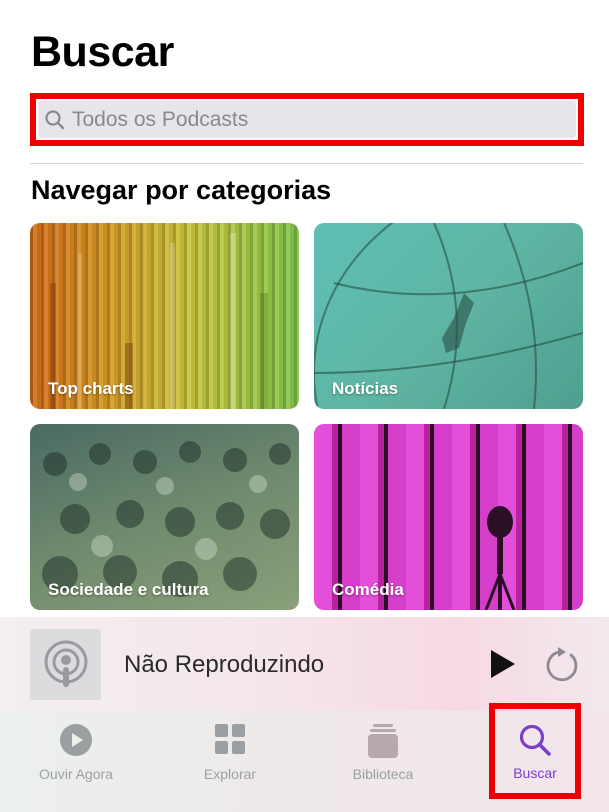 This screenshot has height=812, width=609. What do you see at coordinates (164, 517) in the screenshot?
I see `category-society-culture: Sociedade e cultura` at bounding box center [164, 517].